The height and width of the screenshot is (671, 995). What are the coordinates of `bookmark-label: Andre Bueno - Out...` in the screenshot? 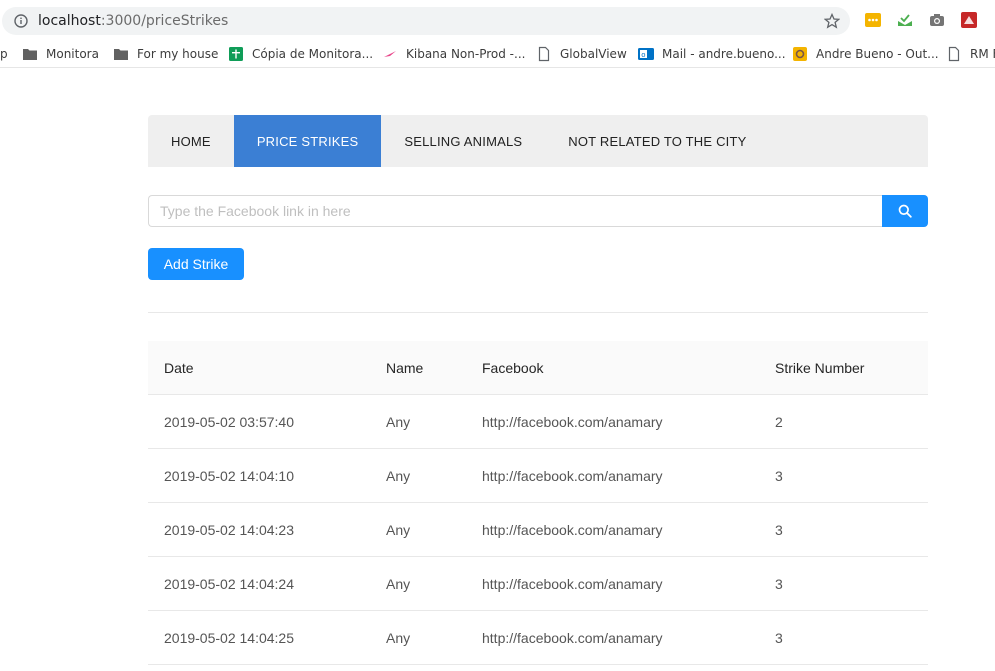 It's located at (877, 54).